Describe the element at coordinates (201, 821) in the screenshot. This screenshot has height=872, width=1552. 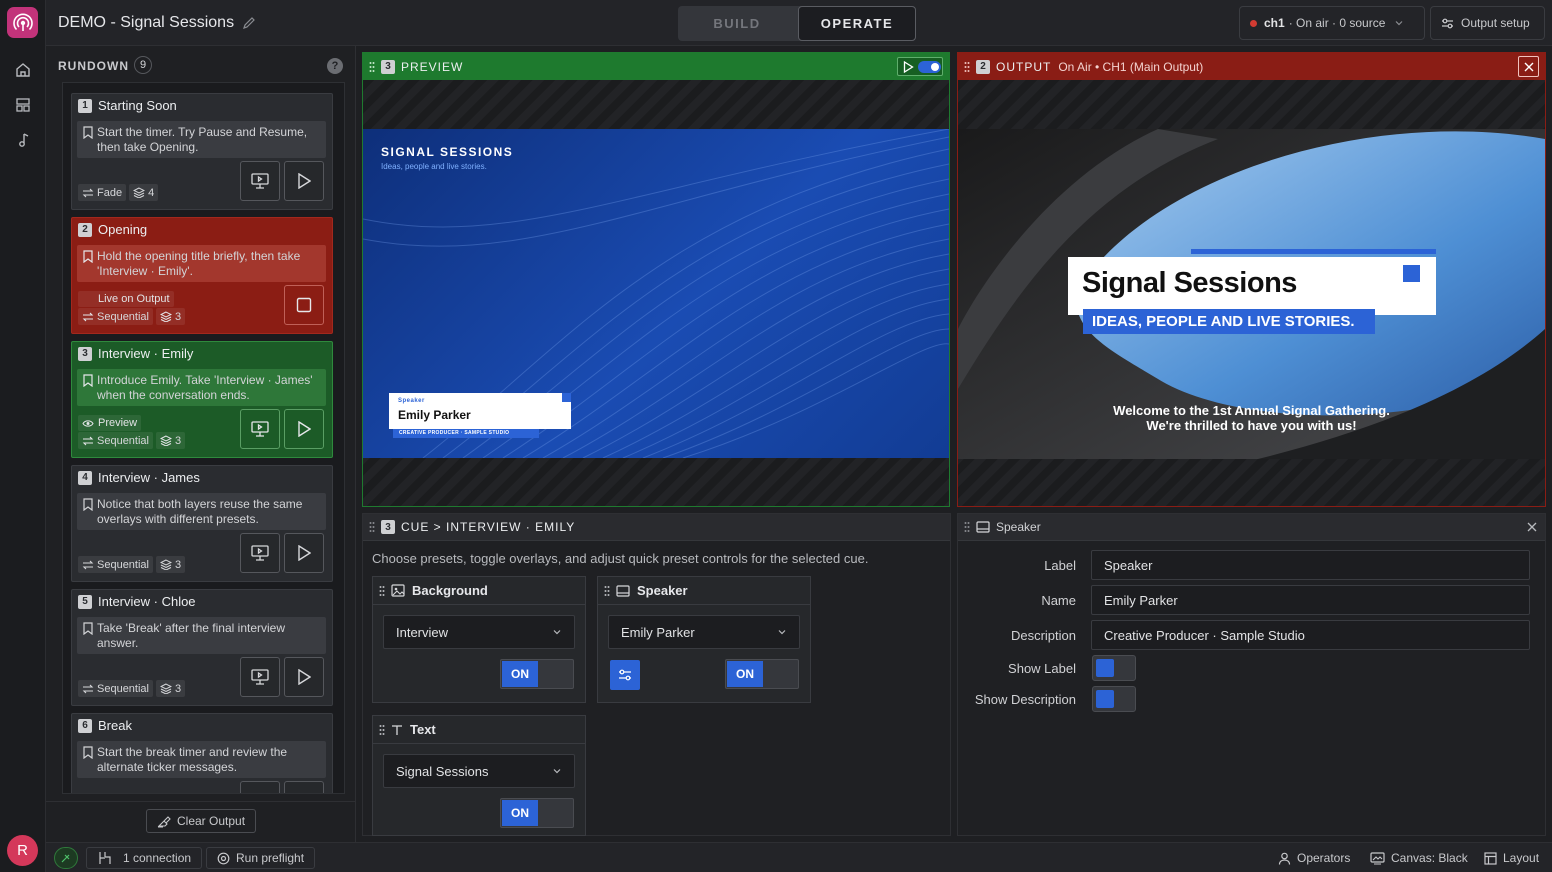
I see `clear-output-button: Clear Output` at that location.